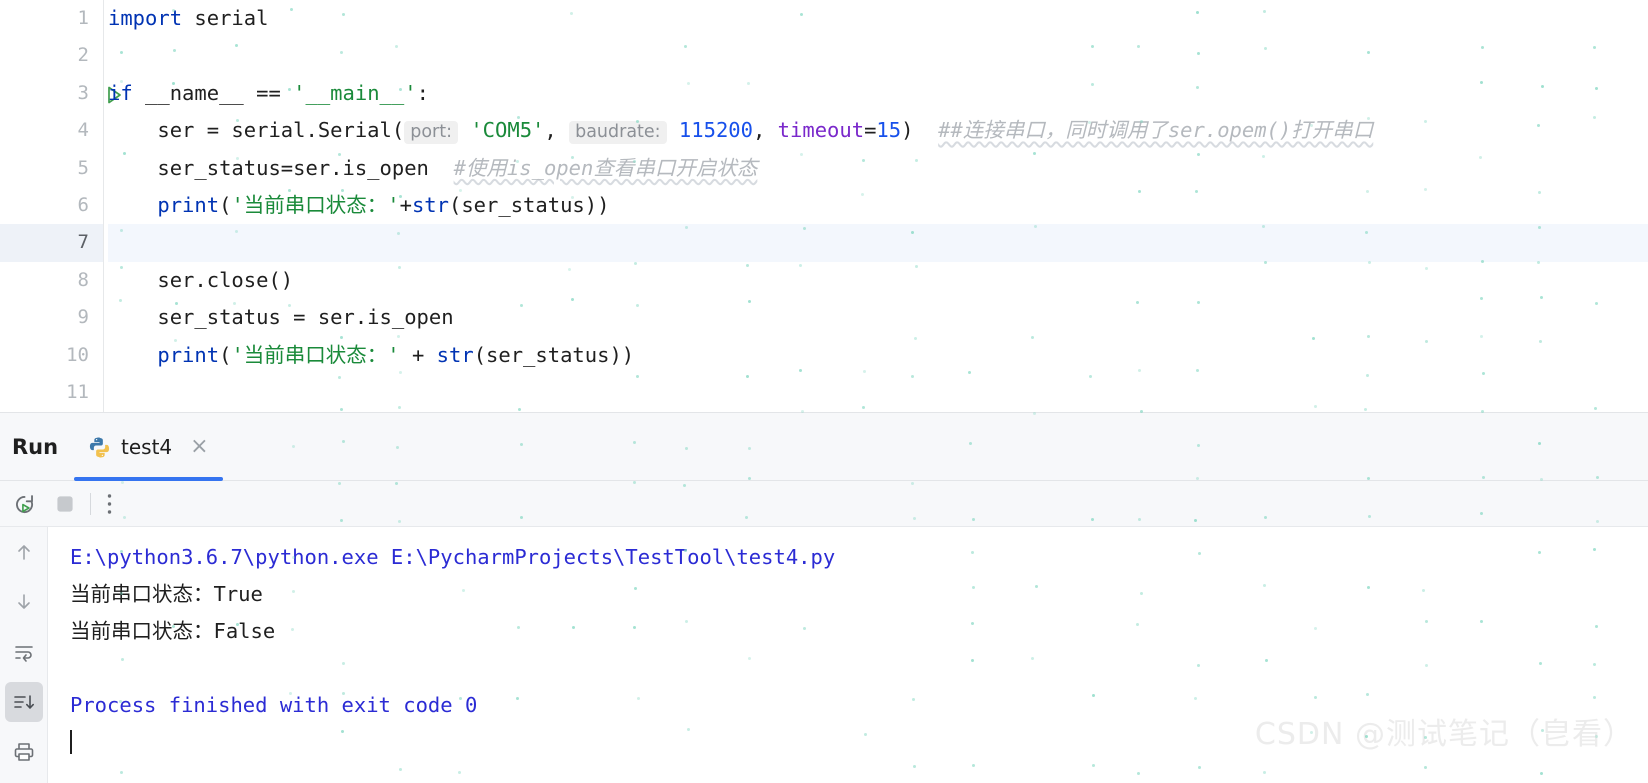 The image size is (1648, 783). Describe the element at coordinates (24, 780) in the screenshot. I see `trash-icon` at that location.